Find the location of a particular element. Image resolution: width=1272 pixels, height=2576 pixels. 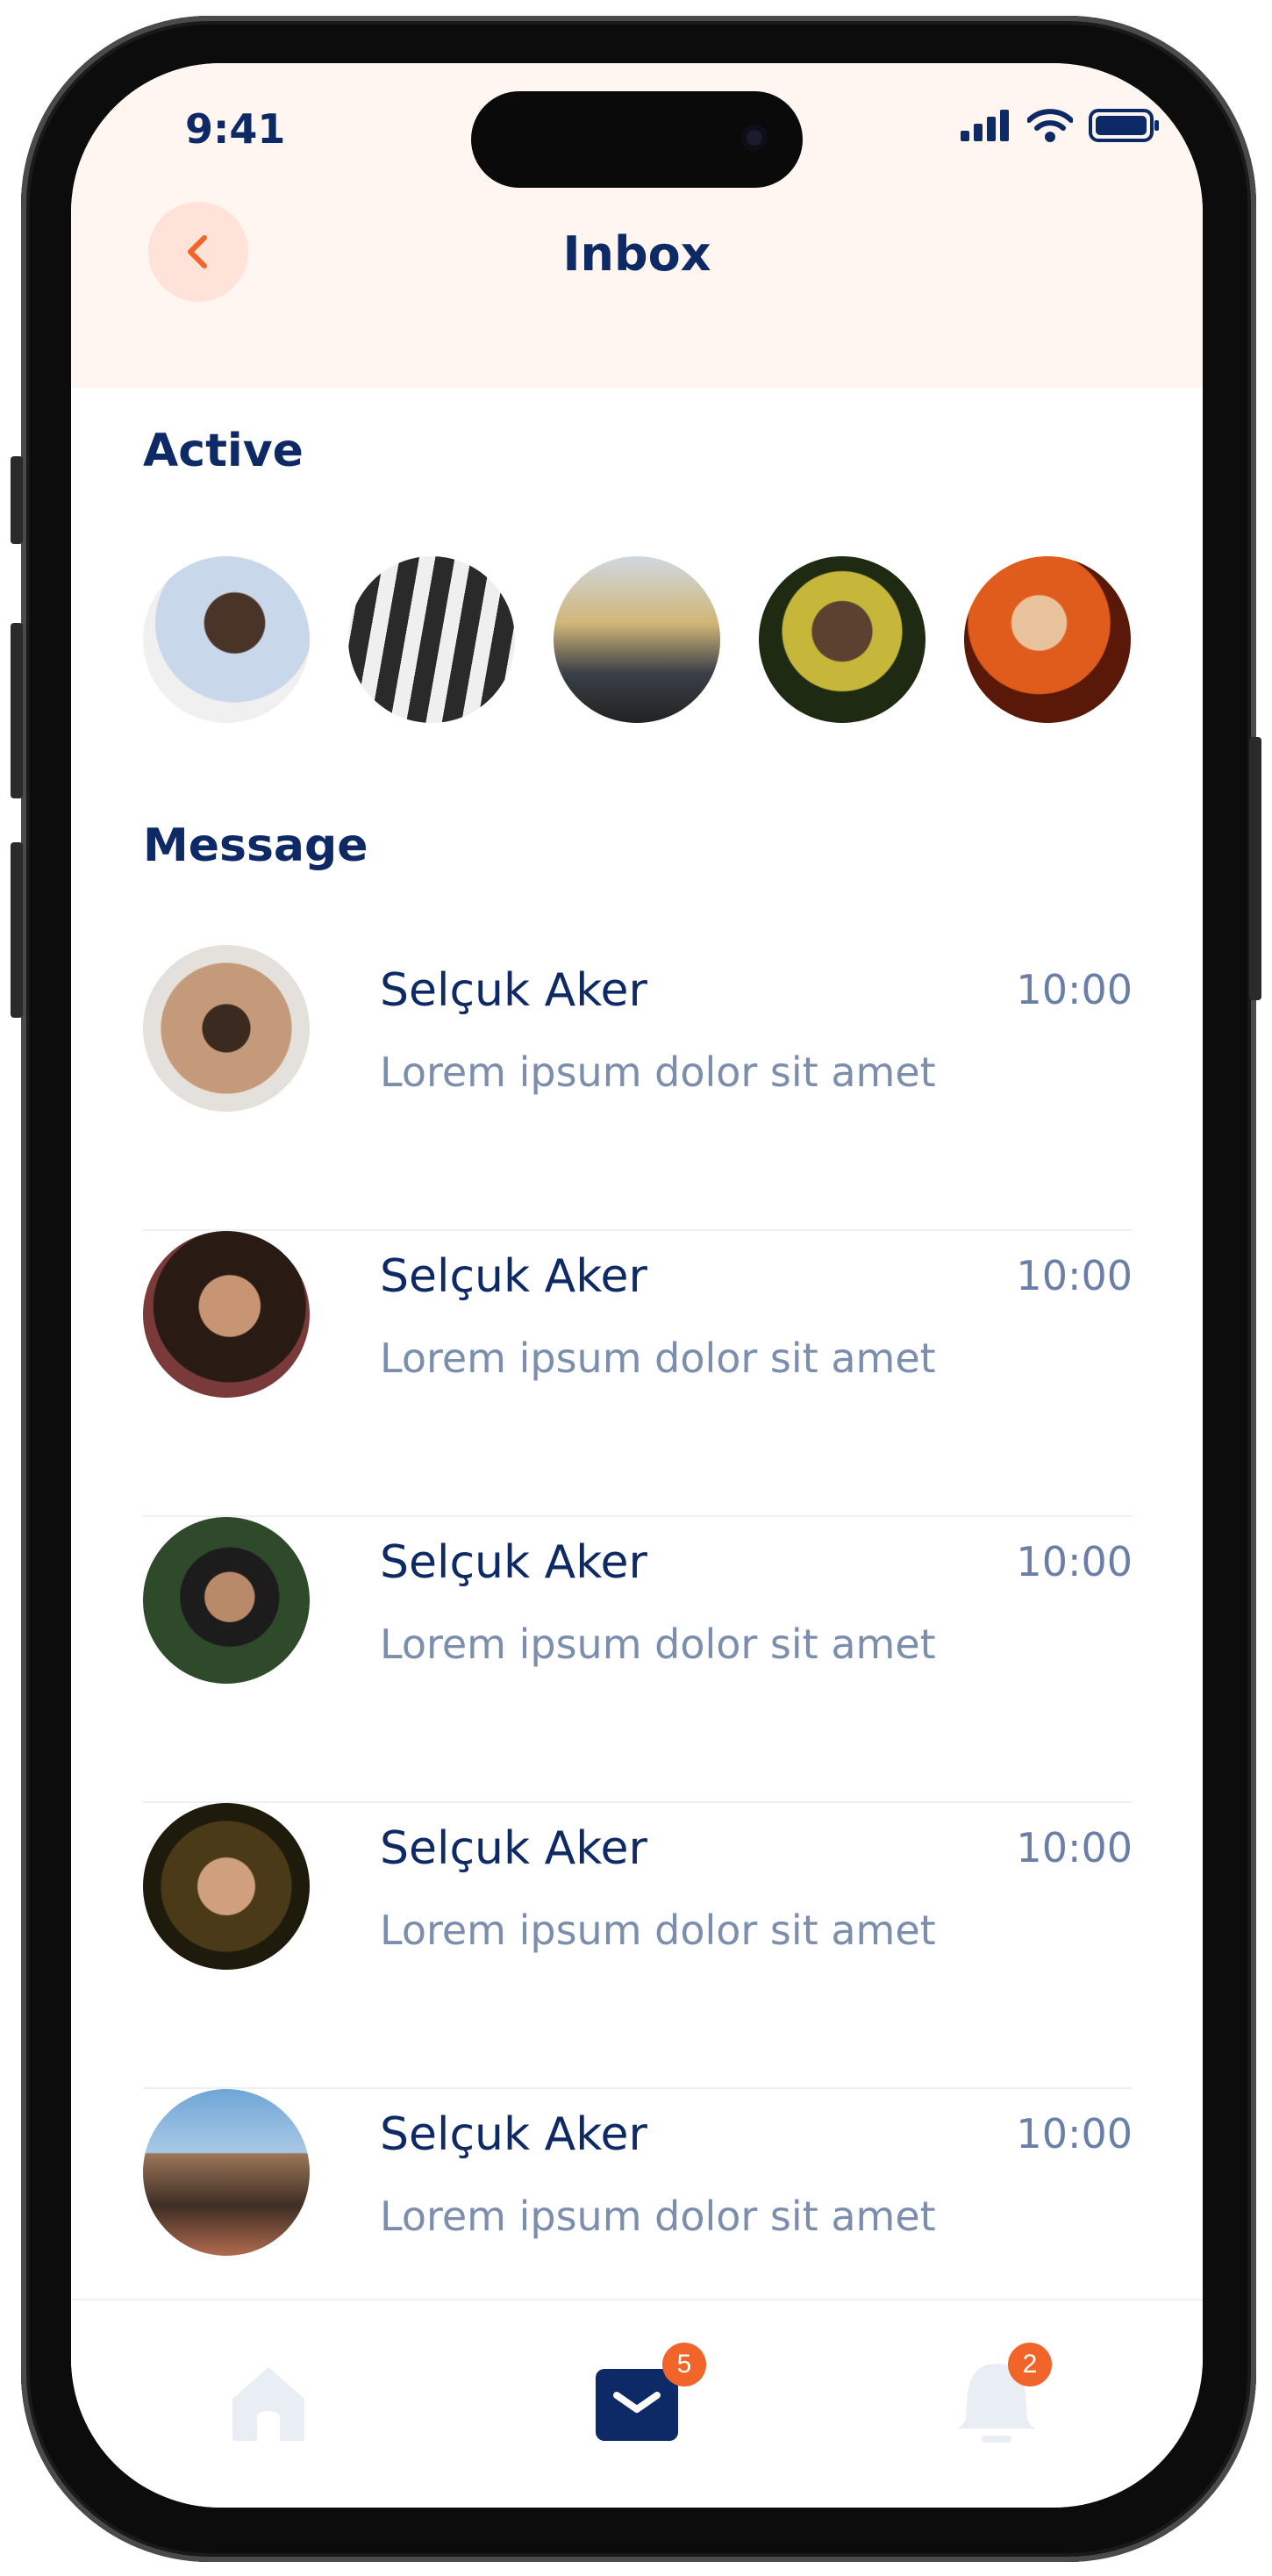

home-icon is located at coordinates (268, 2404).